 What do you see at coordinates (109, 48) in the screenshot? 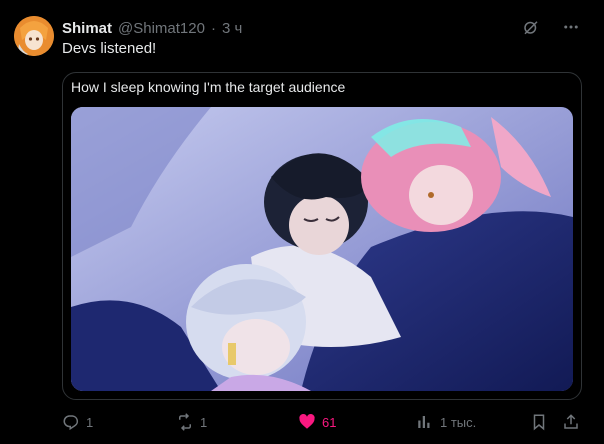
I see `tweet-text: Devs listened!` at bounding box center [109, 48].